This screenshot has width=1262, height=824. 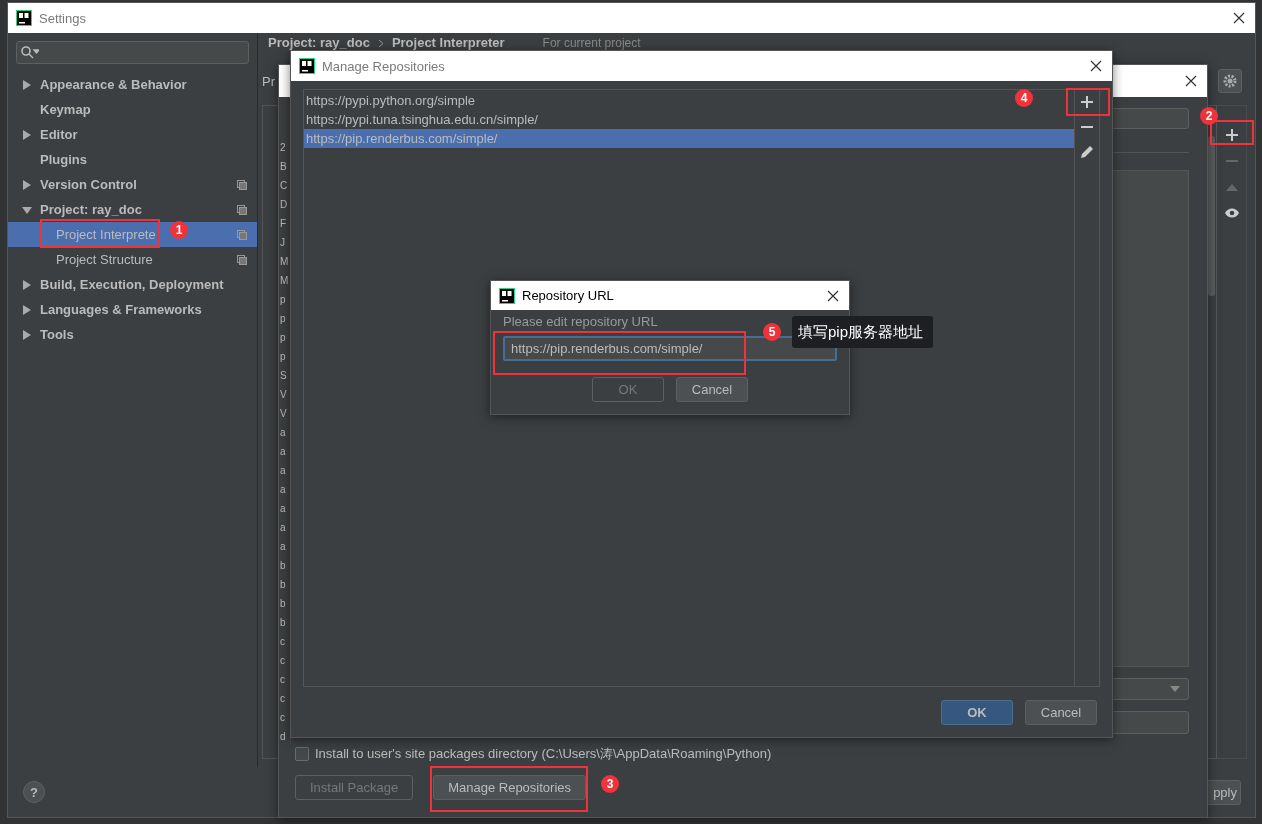 What do you see at coordinates (284, 204) in the screenshot?
I see `package-name: D` at bounding box center [284, 204].